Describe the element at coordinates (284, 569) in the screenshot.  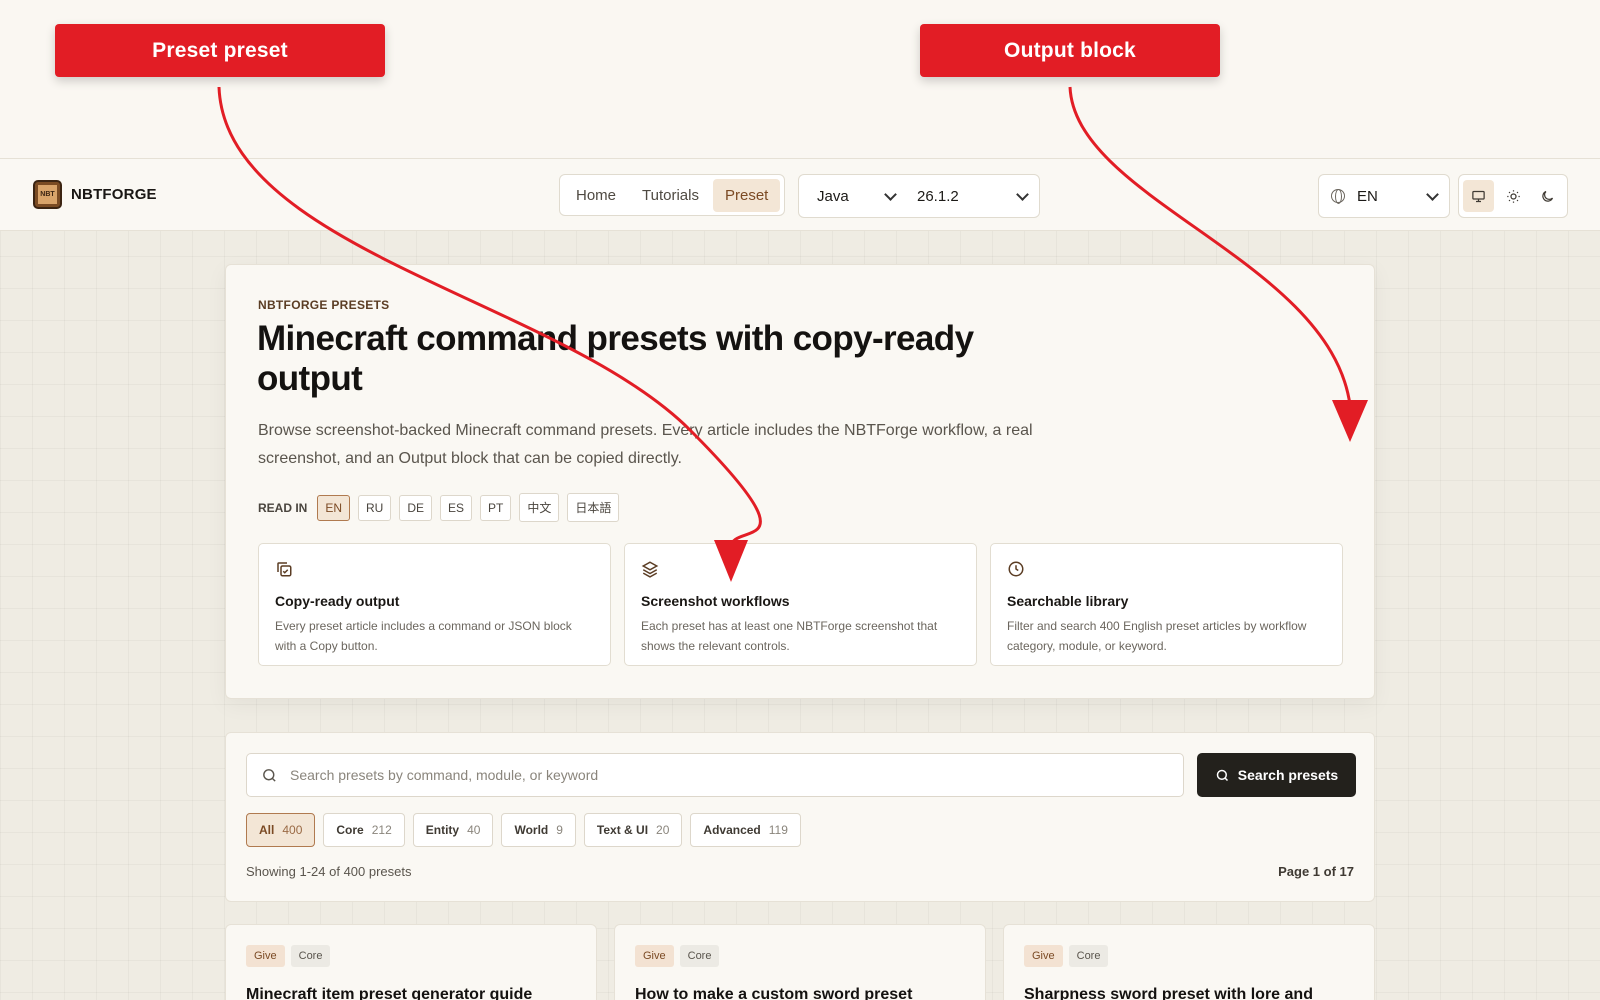
I see `copy-check-icon` at that location.